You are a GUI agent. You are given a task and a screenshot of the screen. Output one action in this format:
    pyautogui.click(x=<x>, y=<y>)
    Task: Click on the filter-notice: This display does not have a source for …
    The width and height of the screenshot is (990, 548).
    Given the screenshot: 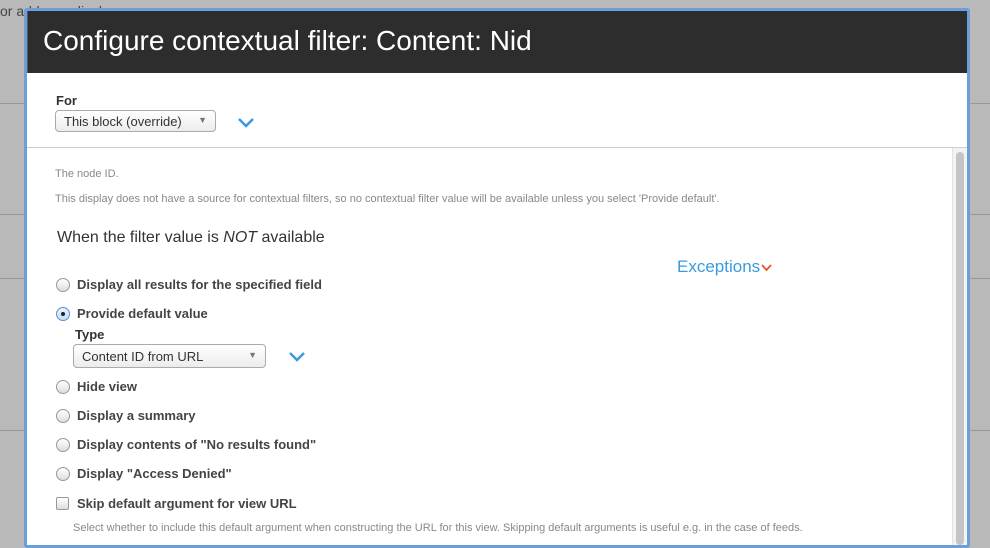 What is the action you would take?
    pyautogui.click(x=387, y=199)
    